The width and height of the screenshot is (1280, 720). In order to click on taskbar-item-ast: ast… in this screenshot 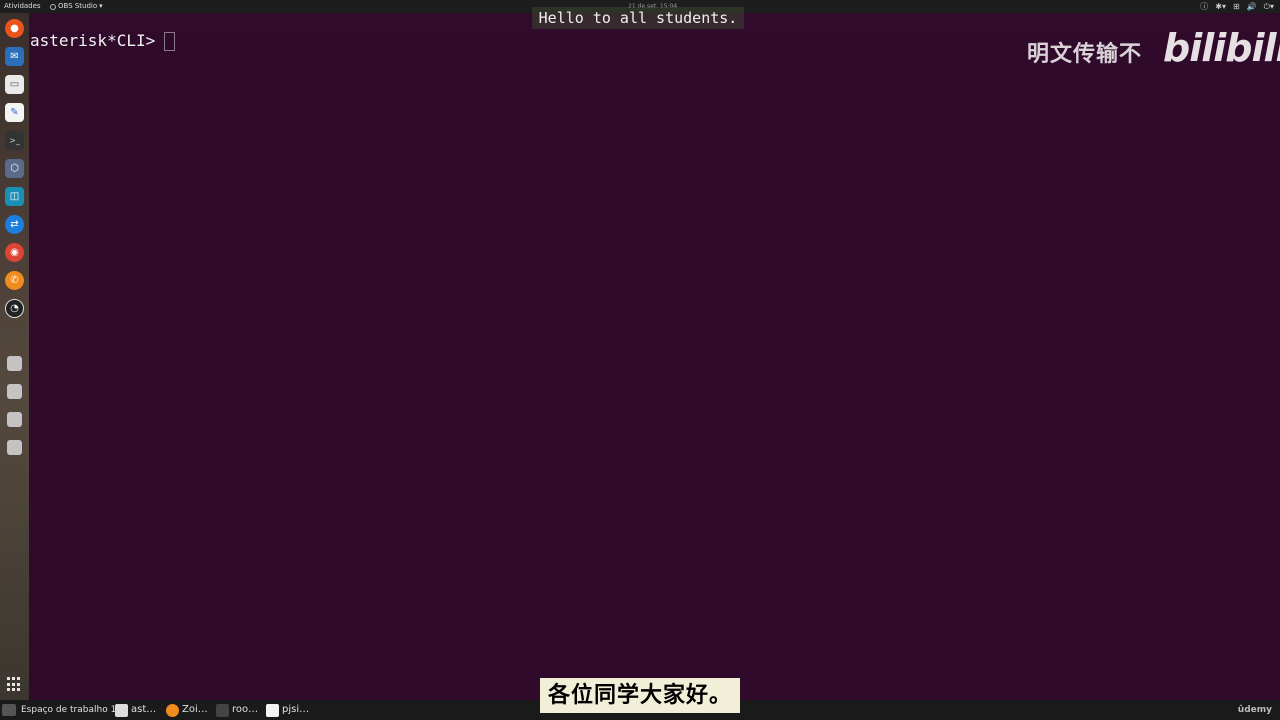, I will do `click(135, 710)`.